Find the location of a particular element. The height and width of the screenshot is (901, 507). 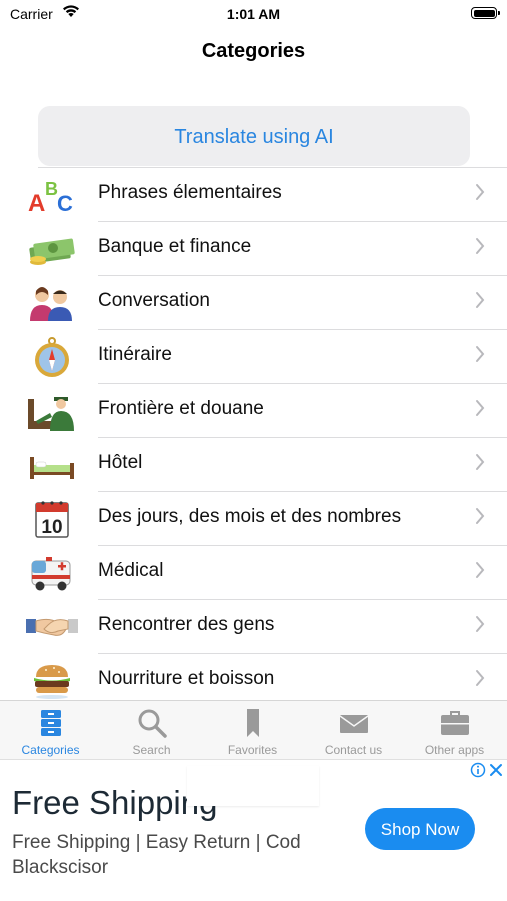

category-label: Frontière et douane is located at coordinates (181, 408).